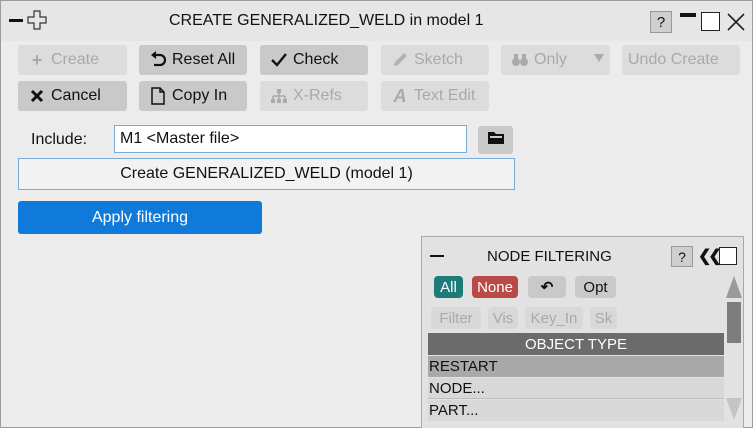  What do you see at coordinates (140, 217) in the screenshot?
I see `apply-filtering-button: Apply filtering` at bounding box center [140, 217].